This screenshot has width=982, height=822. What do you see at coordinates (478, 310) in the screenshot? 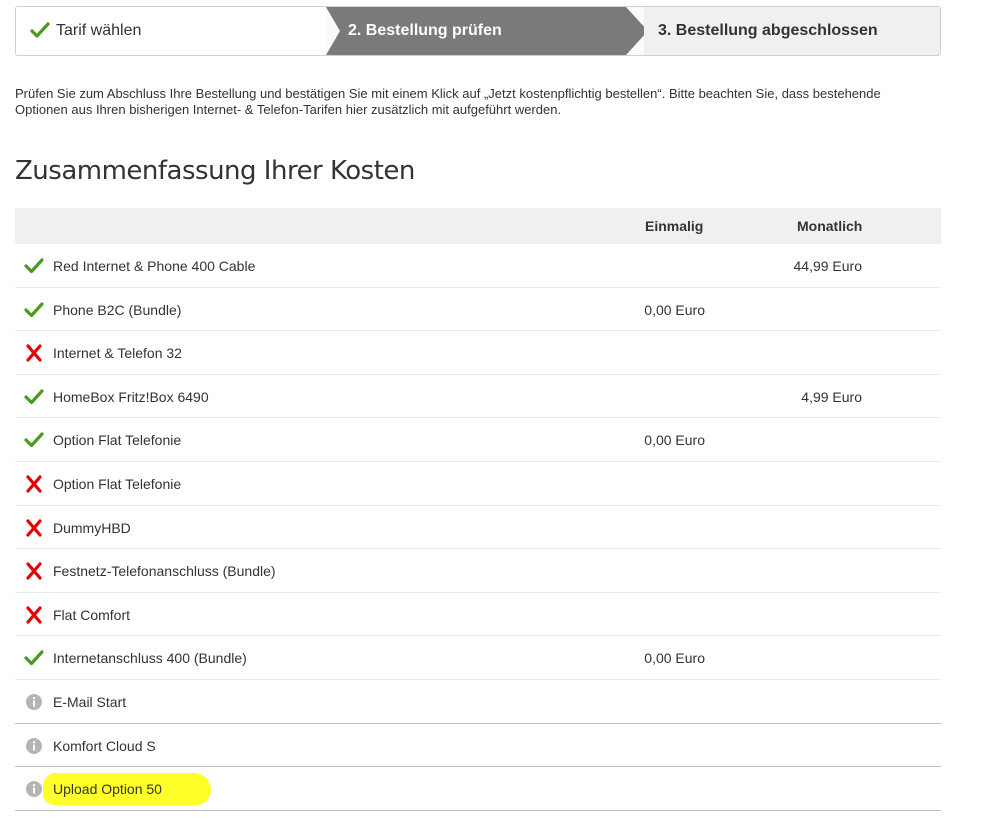
I see `table-row: Phone B2C (Bundle) 0,00 Euro` at bounding box center [478, 310].